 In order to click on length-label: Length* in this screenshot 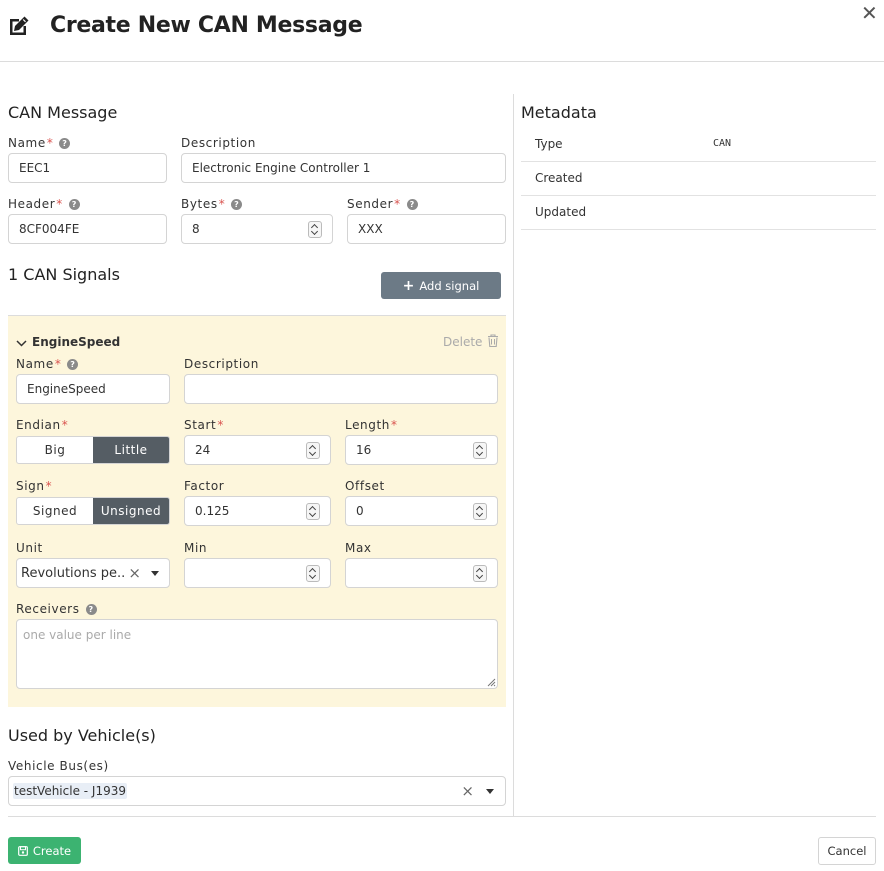, I will do `click(371, 425)`.